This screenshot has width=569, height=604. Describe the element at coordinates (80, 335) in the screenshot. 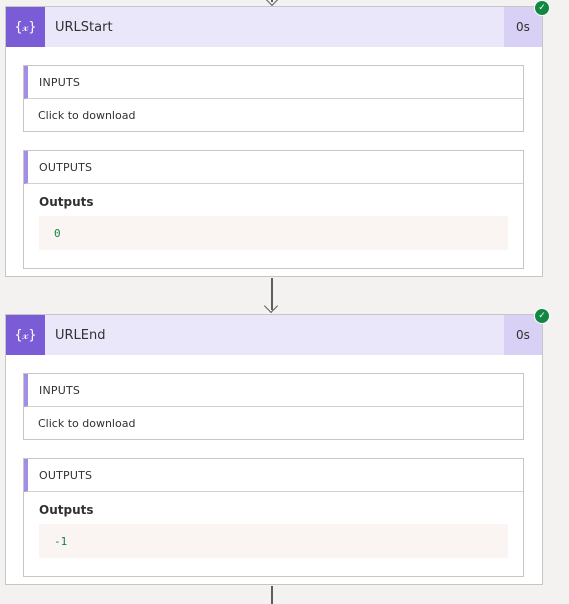

I see `action-title: URLEnd` at that location.